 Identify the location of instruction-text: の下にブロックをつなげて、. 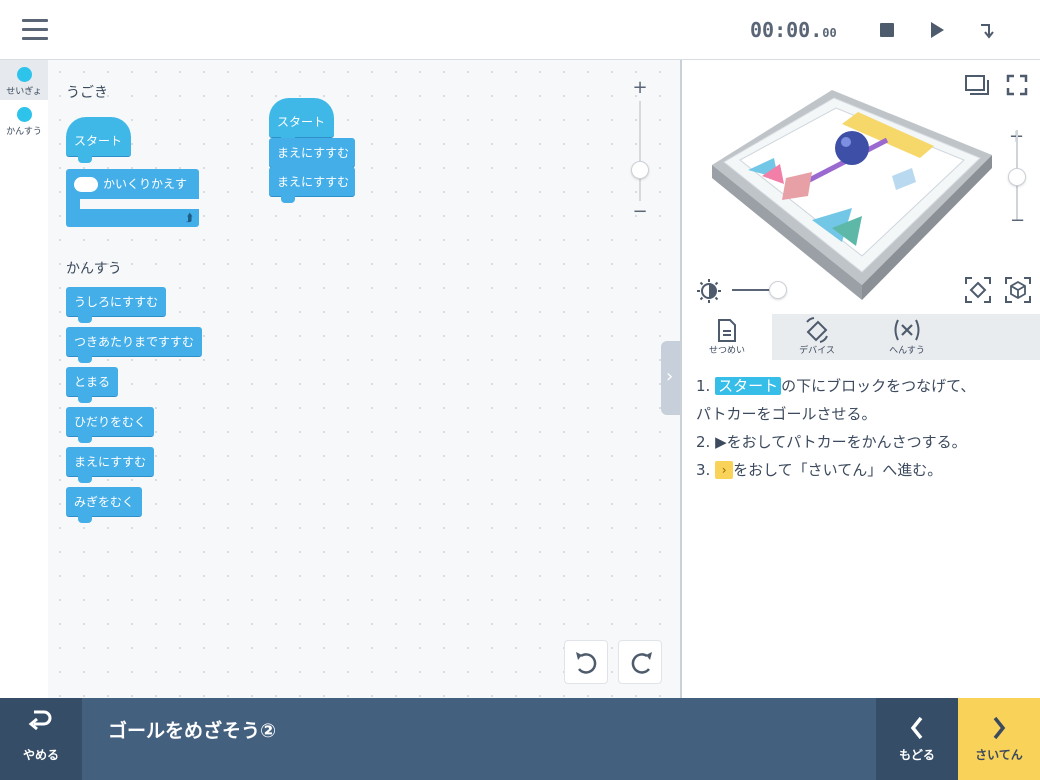
(878, 386).